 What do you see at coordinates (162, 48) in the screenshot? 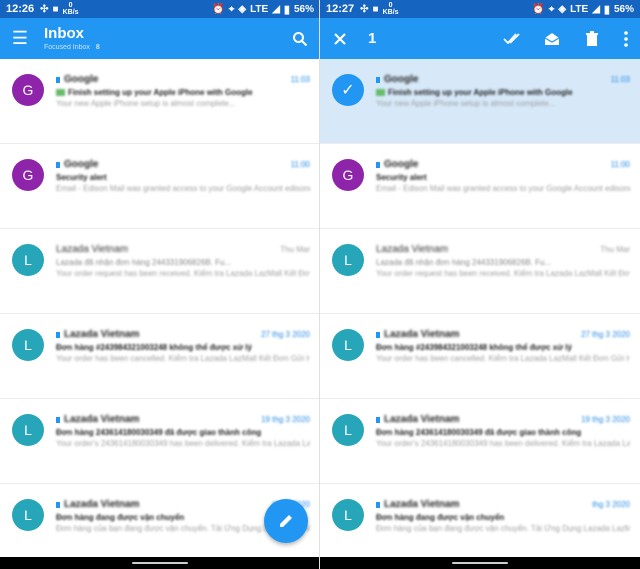
I see `inbox-subtitle: Focused Inbox 8` at bounding box center [162, 48].